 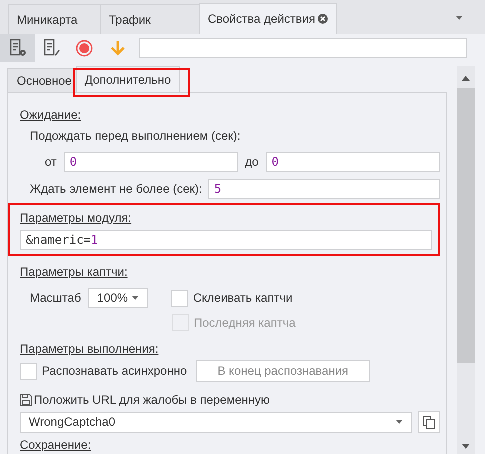 What do you see at coordinates (466, 78) in the screenshot?
I see `scroll-up-icon` at bounding box center [466, 78].